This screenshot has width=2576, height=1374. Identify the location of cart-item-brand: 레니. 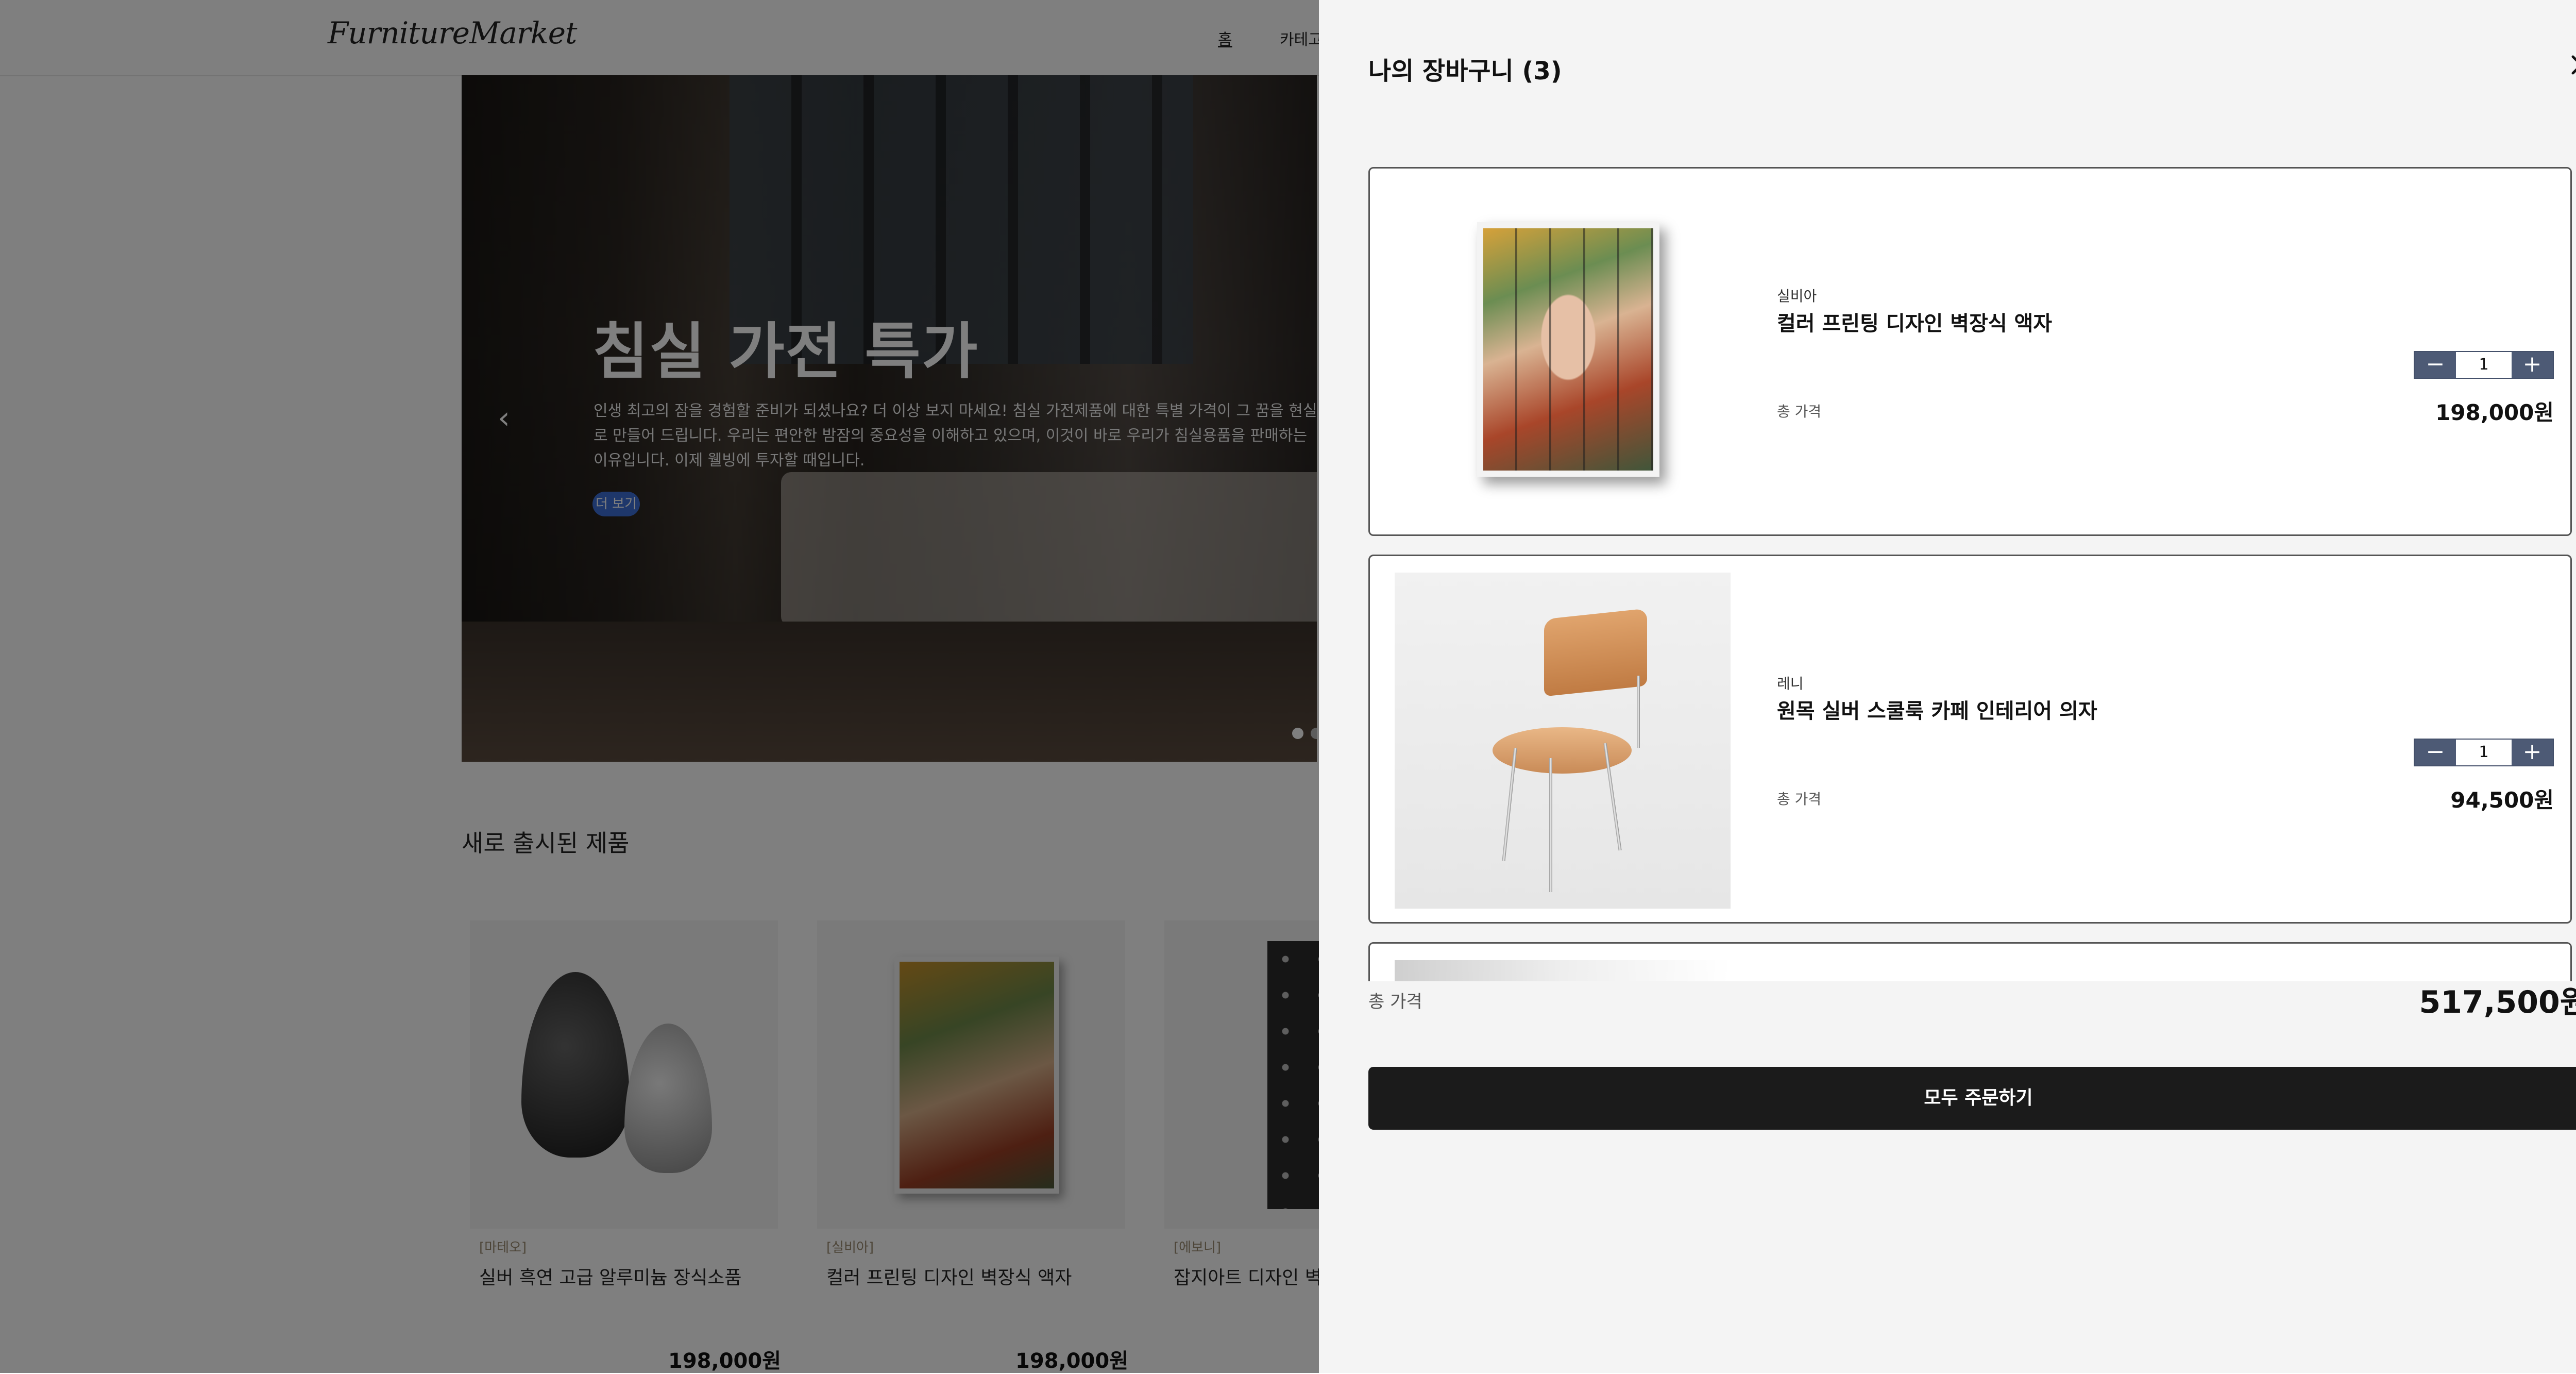
(1790, 683).